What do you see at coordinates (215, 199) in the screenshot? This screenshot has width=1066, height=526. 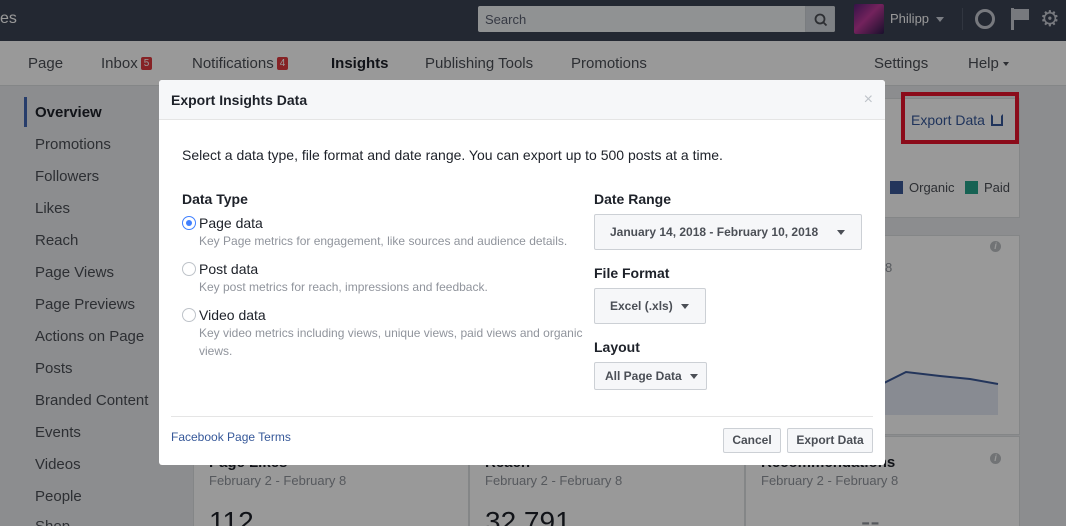 I see `data-type-label: Data Type` at bounding box center [215, 199].